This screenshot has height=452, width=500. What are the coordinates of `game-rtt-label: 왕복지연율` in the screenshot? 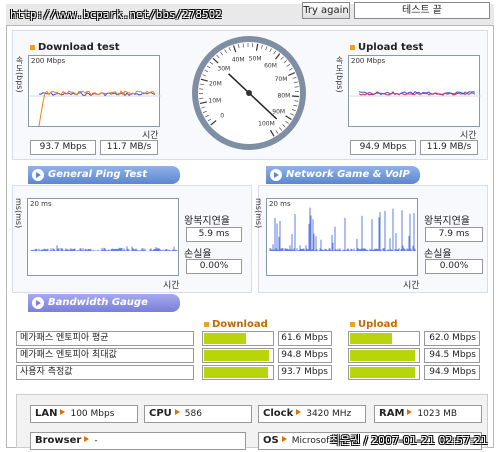 It's located at (447, 221).